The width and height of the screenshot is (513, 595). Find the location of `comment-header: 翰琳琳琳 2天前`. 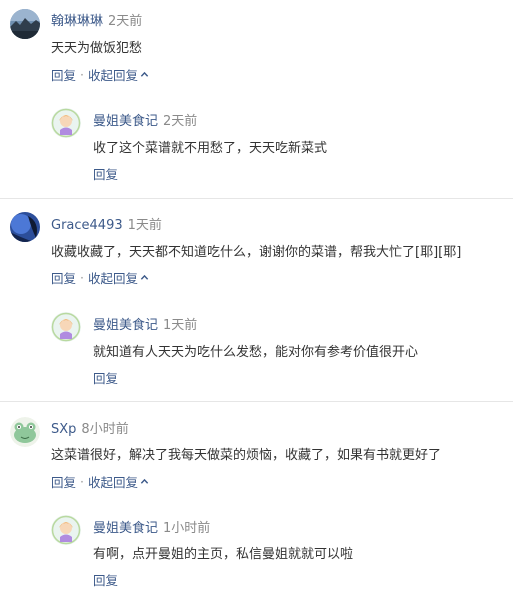

comment-header: 翰琳琳琳 2天前 is located at coordinates (96, 19).